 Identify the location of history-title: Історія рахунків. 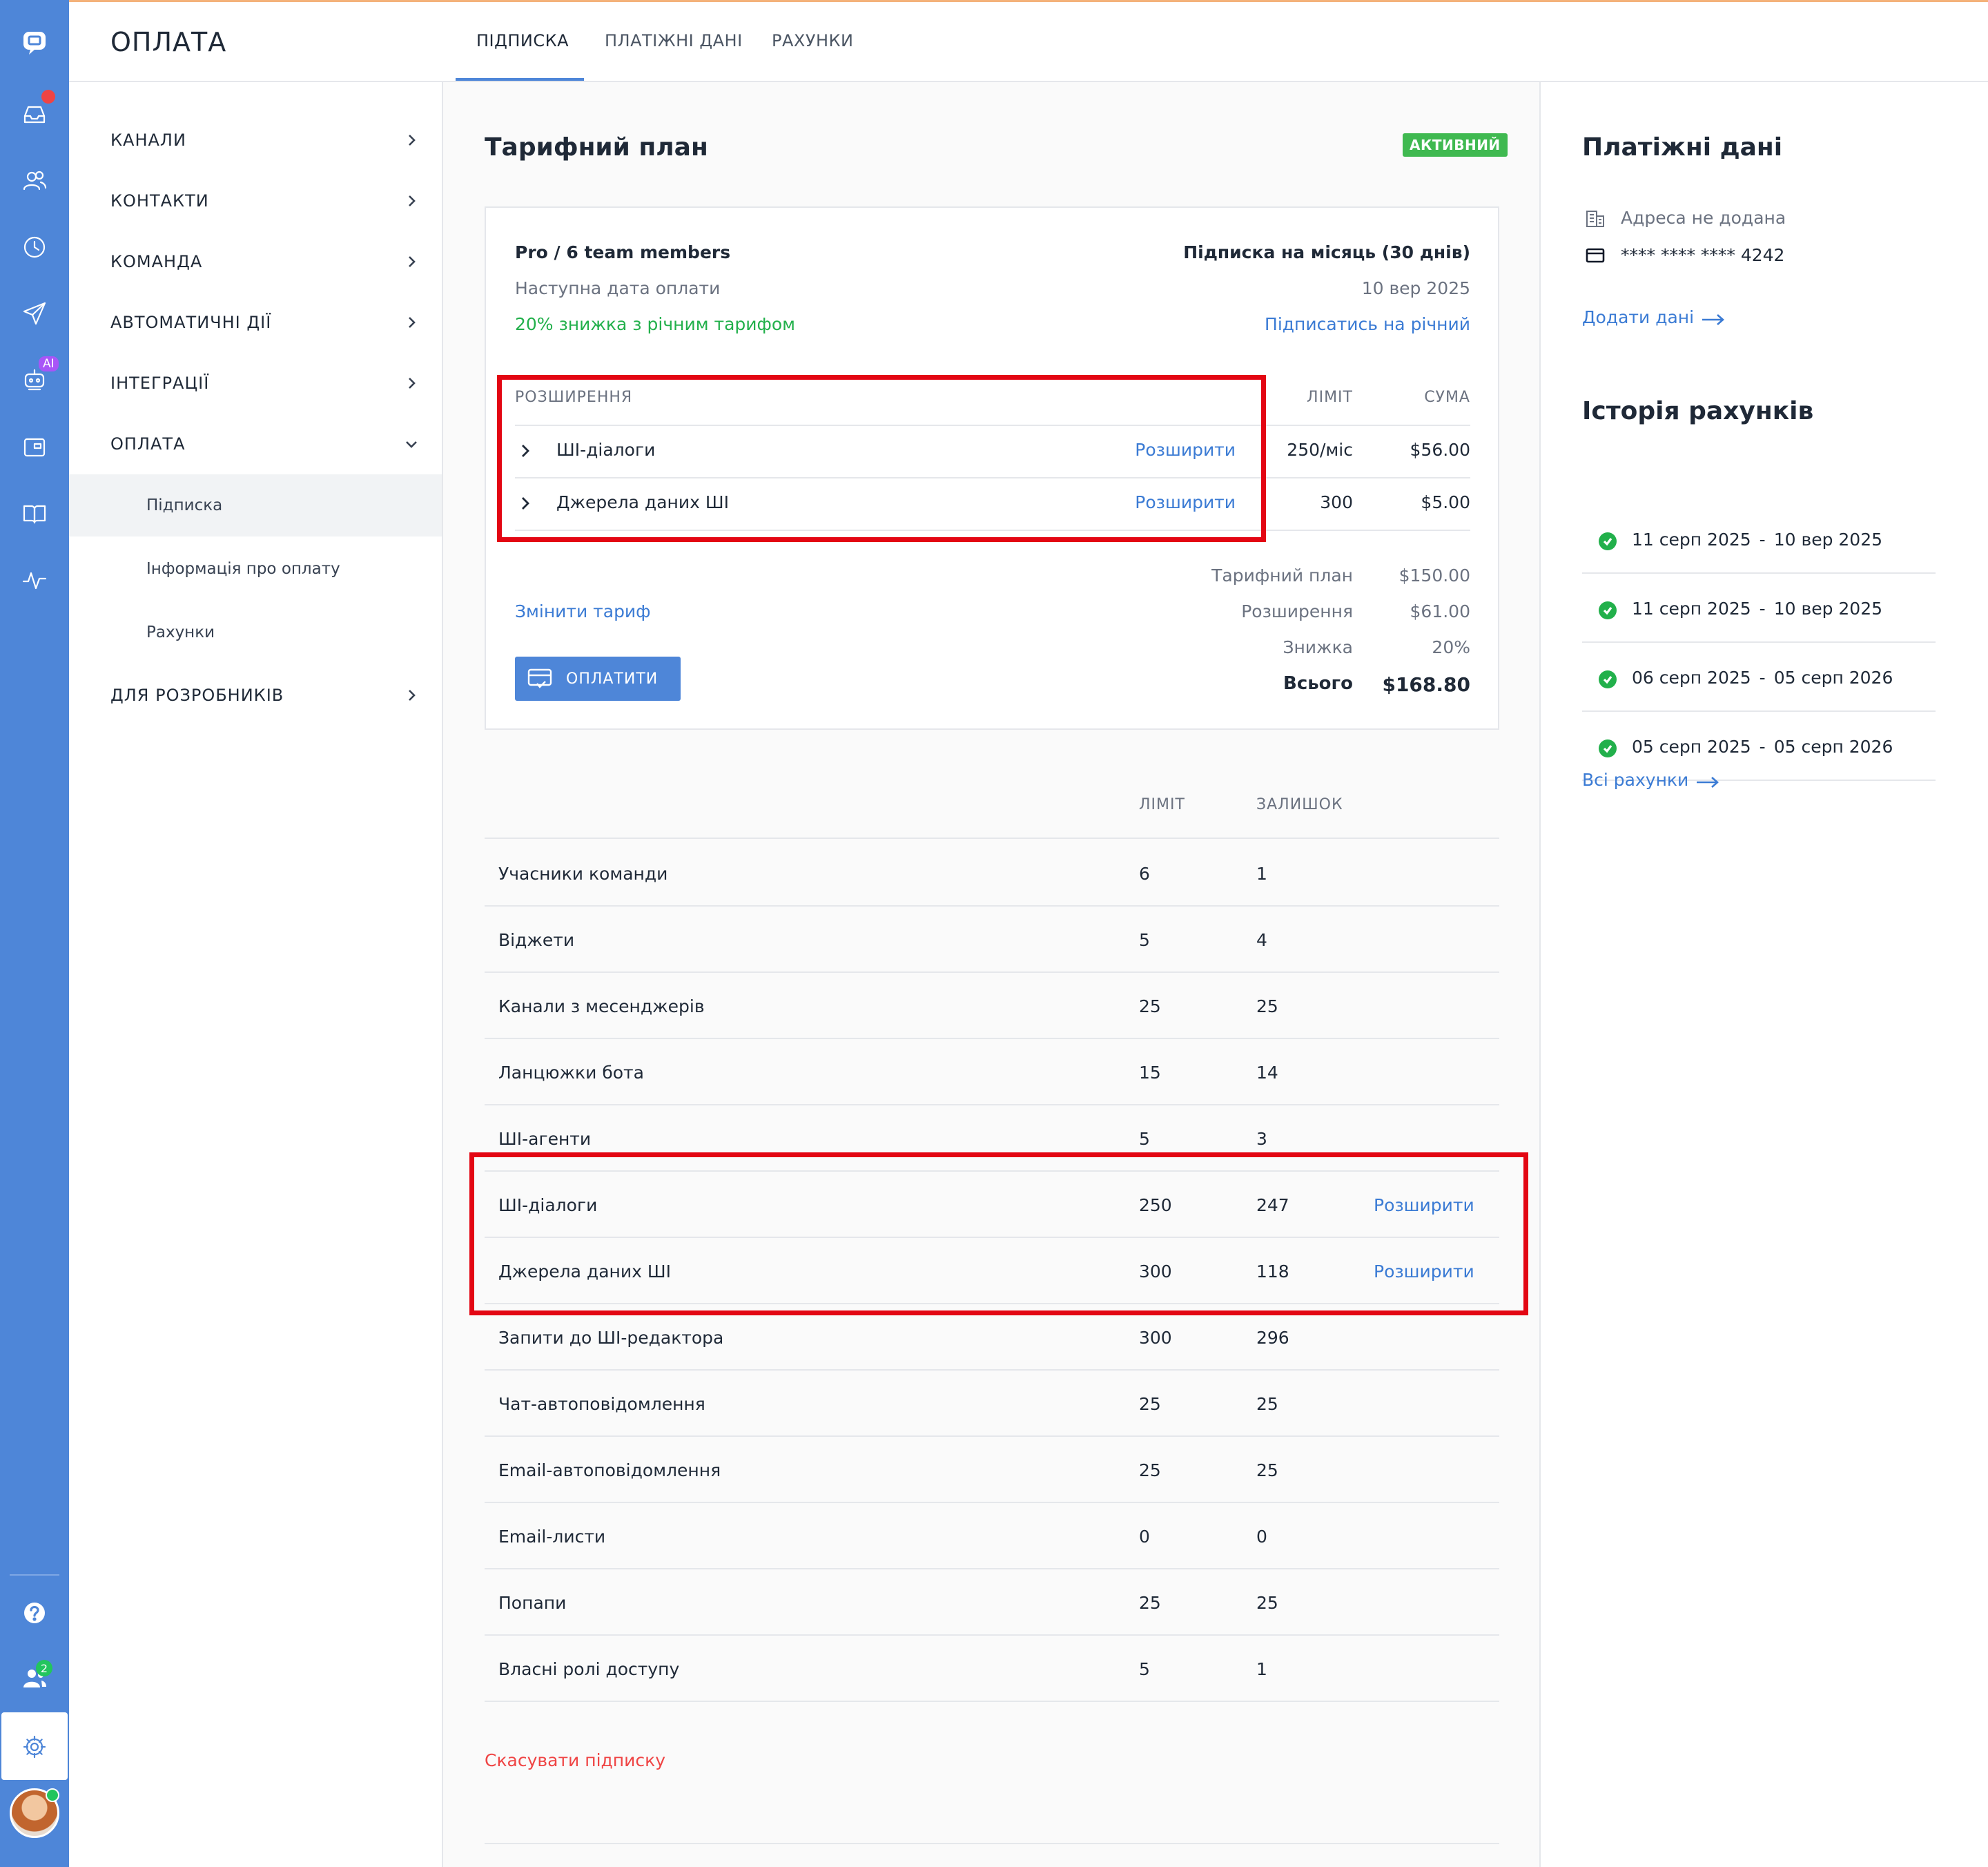
(1698, 411).